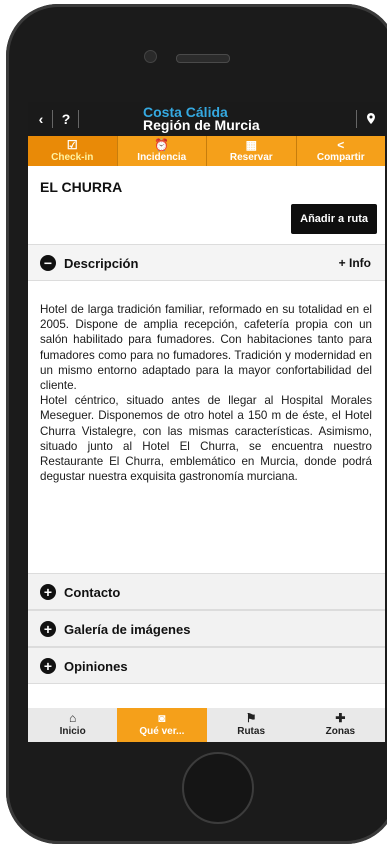  I want to click on compartir-action: < Compartir, so click(341, 151).